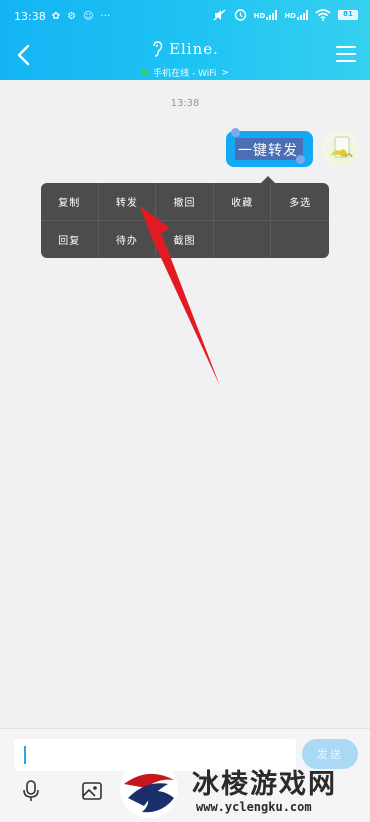  Describe the element at coordinates (88, 16) in the screenshot. I see `notification-icon-3: ☺` at that location.